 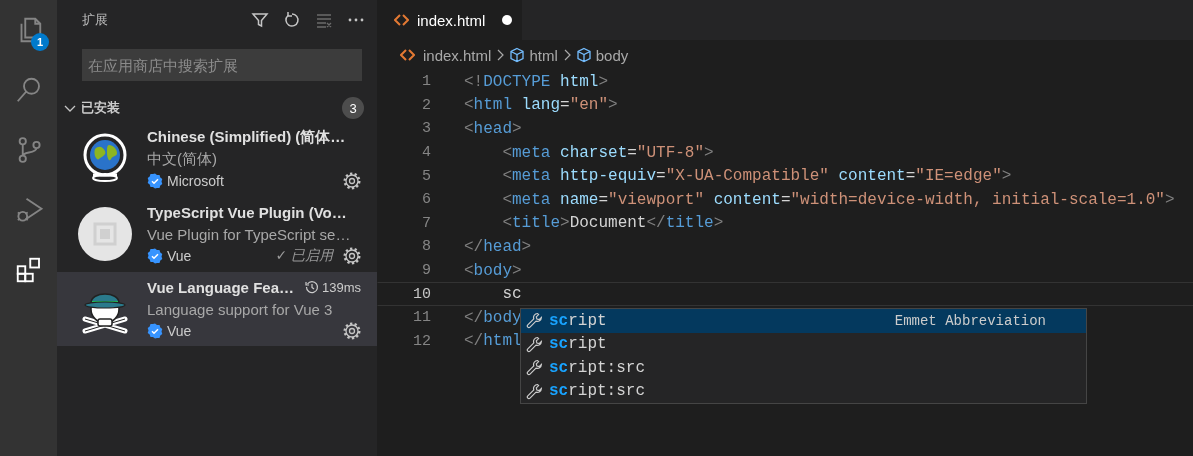 What do you see at coordinates (426, 129) in the screenshot?
I see `line-number: 3` at bounding box center [426, 129].